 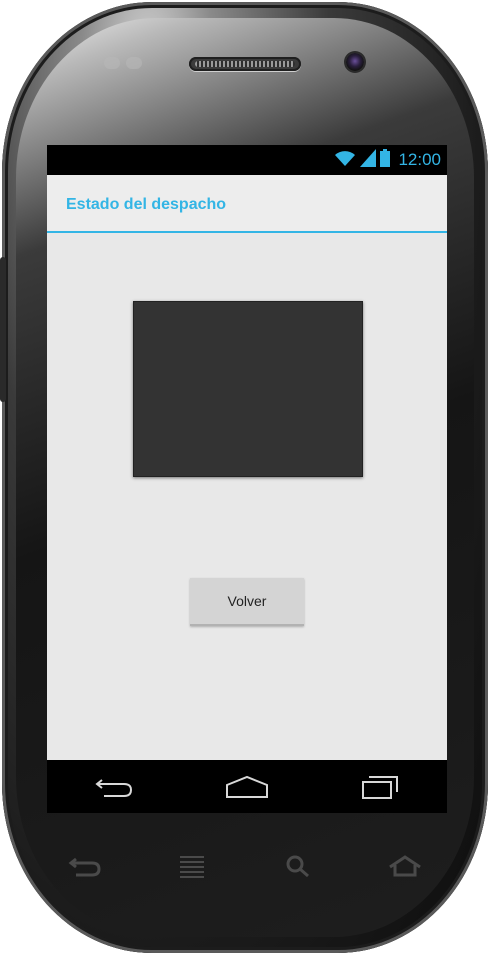 What do you see at coordinates (245, 866) in the screenshot?
I see `hardware-keys` at bounding box center [245, 866].